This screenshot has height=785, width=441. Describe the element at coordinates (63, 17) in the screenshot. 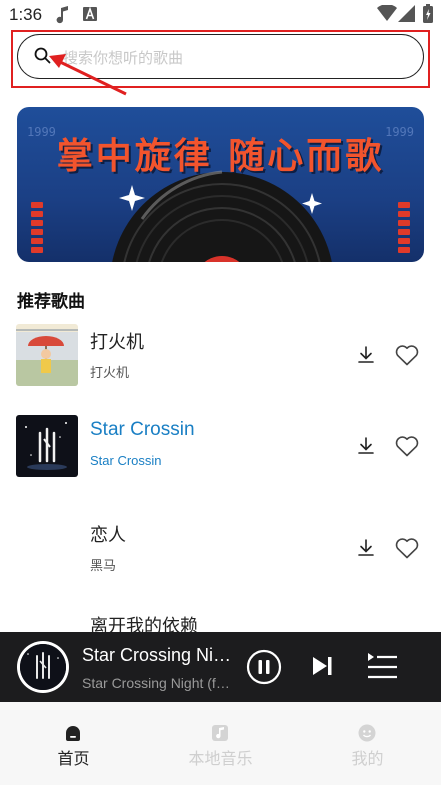

I see `music-note-icon` at that location.